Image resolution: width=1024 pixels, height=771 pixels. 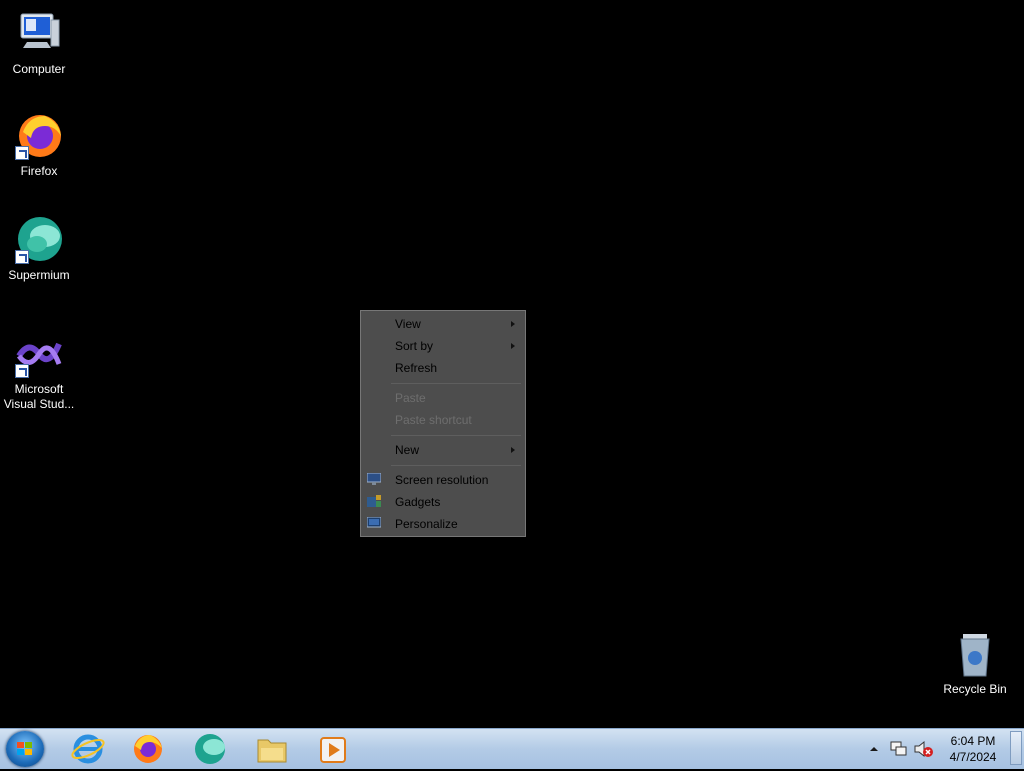 What do you see at coordinates (973, 749) in the screenshot?
I see `system-clock: 6:04 PM 4/7/2024` at bounding box center [973, 749].